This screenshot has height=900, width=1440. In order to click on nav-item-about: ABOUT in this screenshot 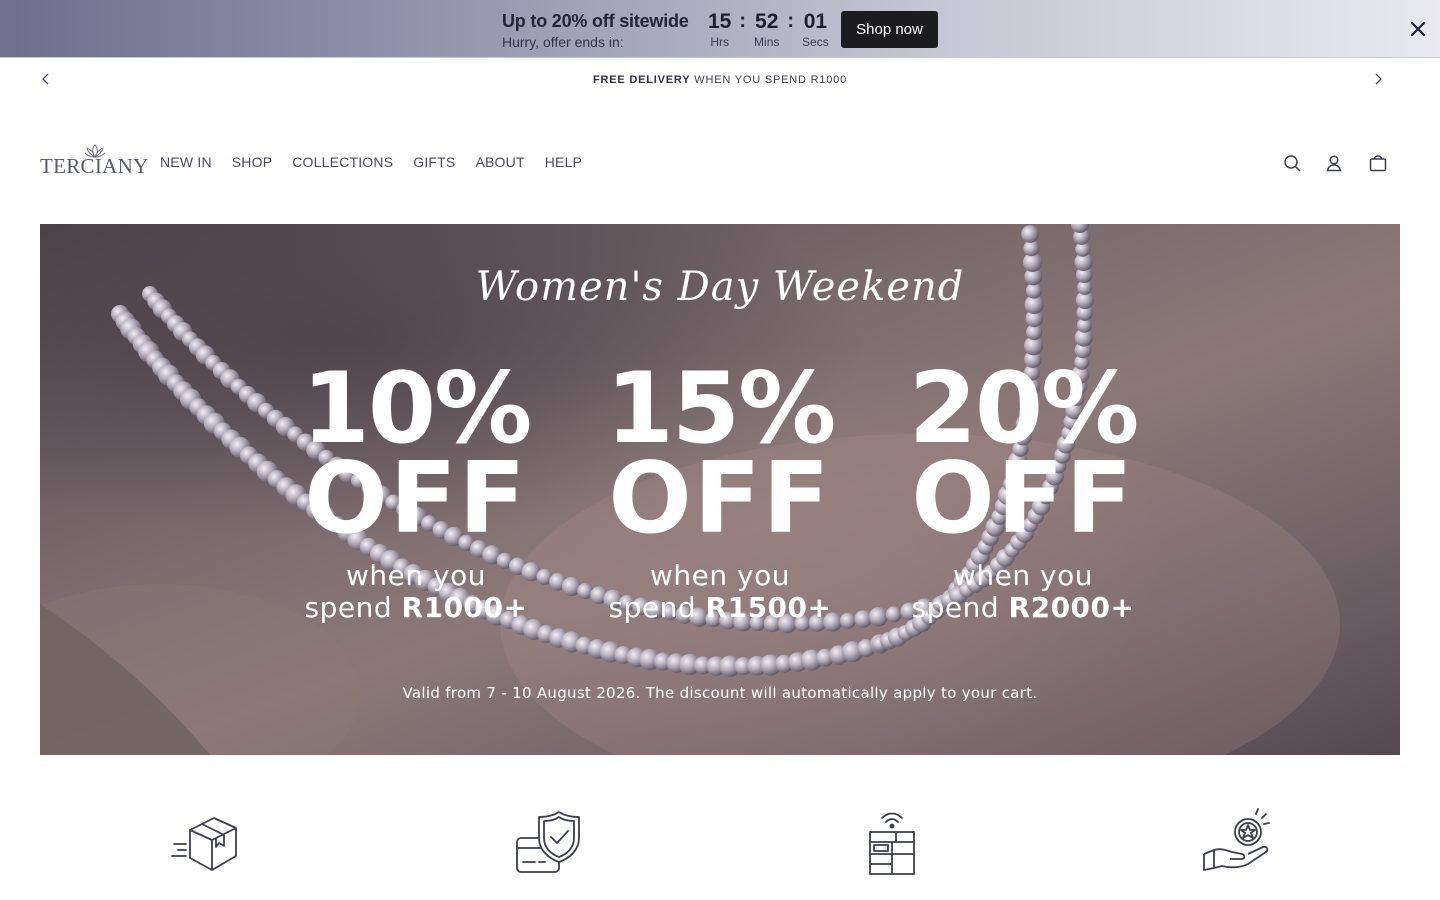, I will do `click(499, 162)`.